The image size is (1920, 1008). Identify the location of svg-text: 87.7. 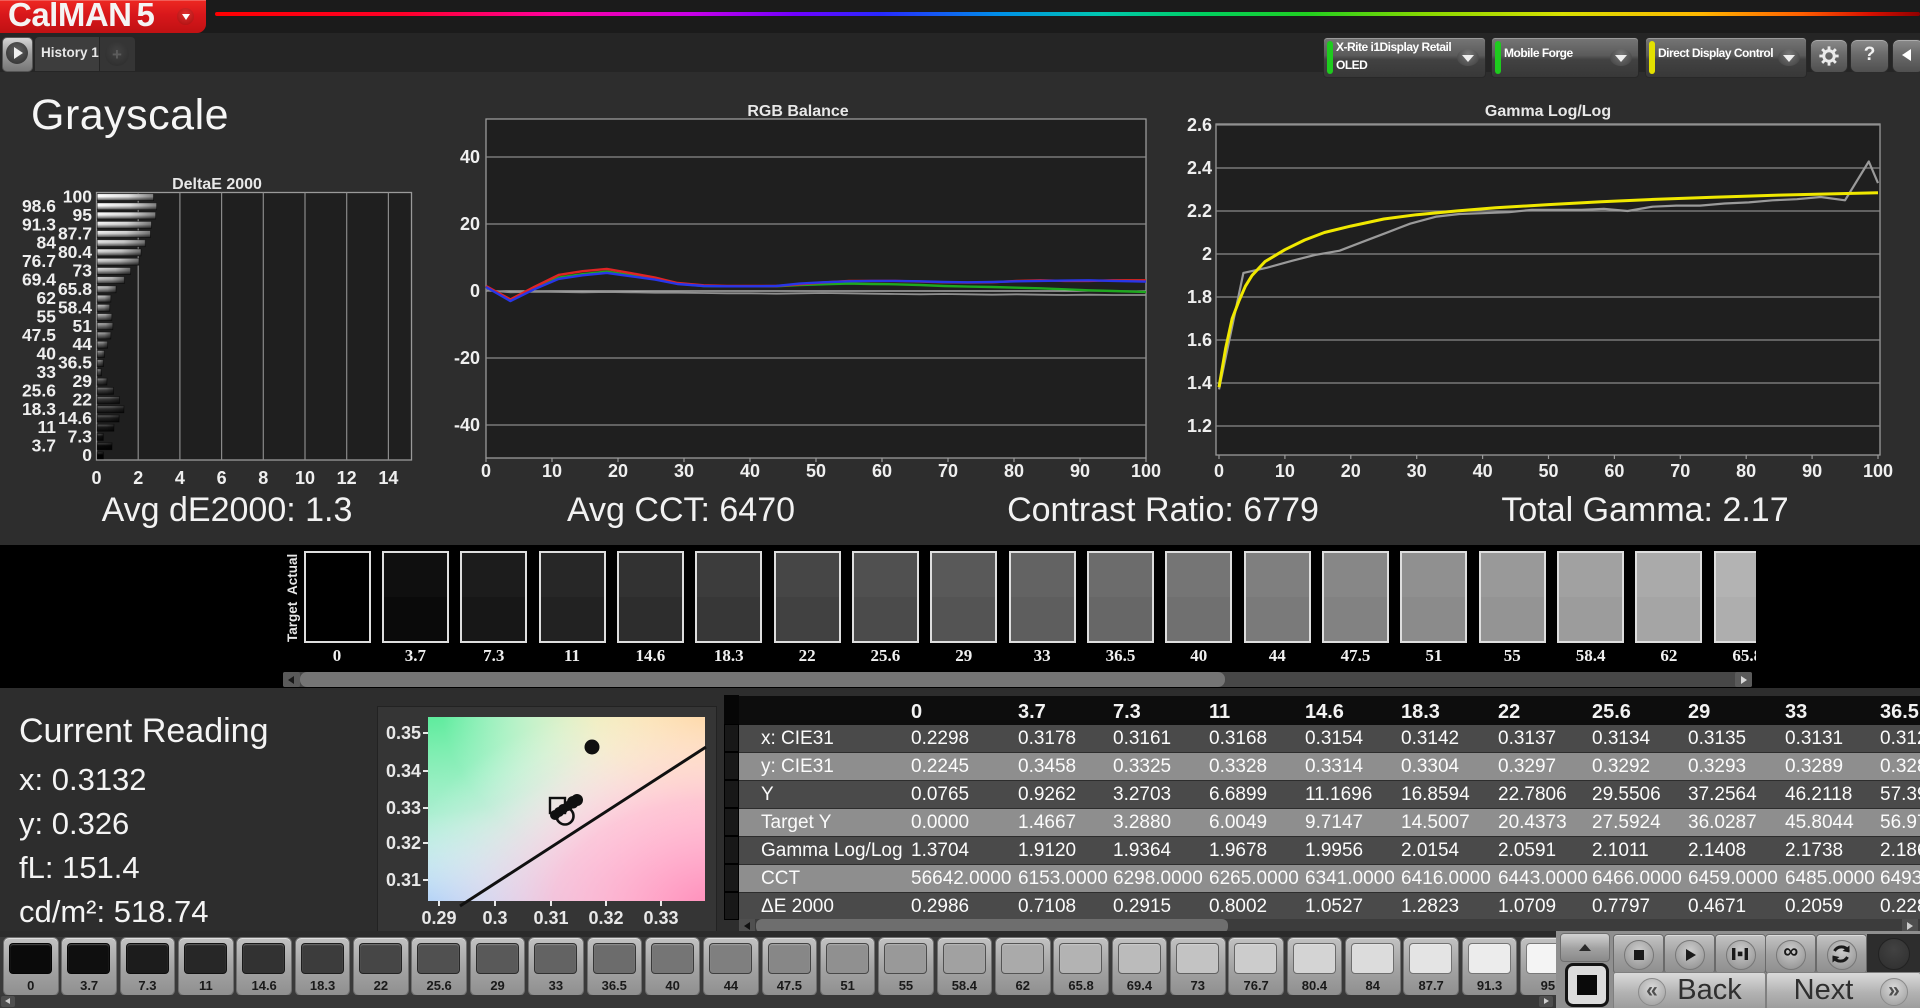
(75, 234).